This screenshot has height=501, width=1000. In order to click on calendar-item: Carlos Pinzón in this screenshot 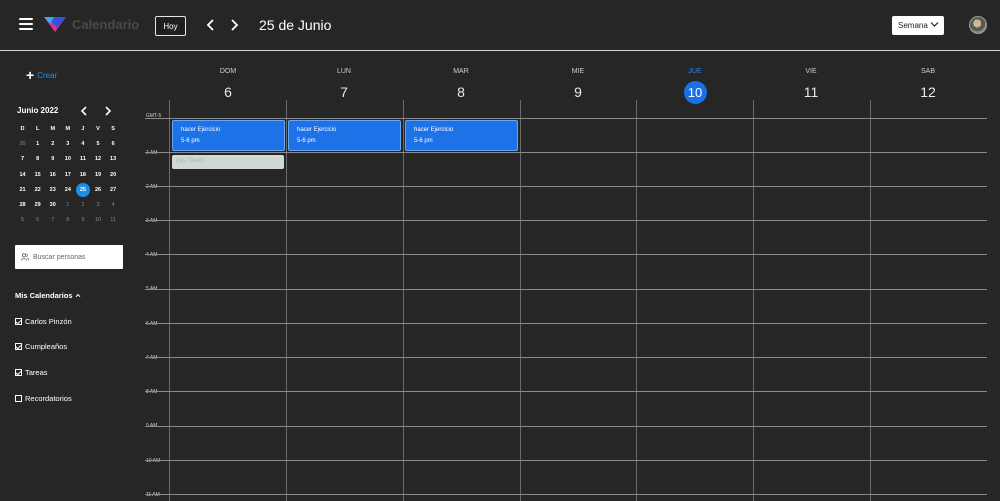, I will do `click(43, 321)`.